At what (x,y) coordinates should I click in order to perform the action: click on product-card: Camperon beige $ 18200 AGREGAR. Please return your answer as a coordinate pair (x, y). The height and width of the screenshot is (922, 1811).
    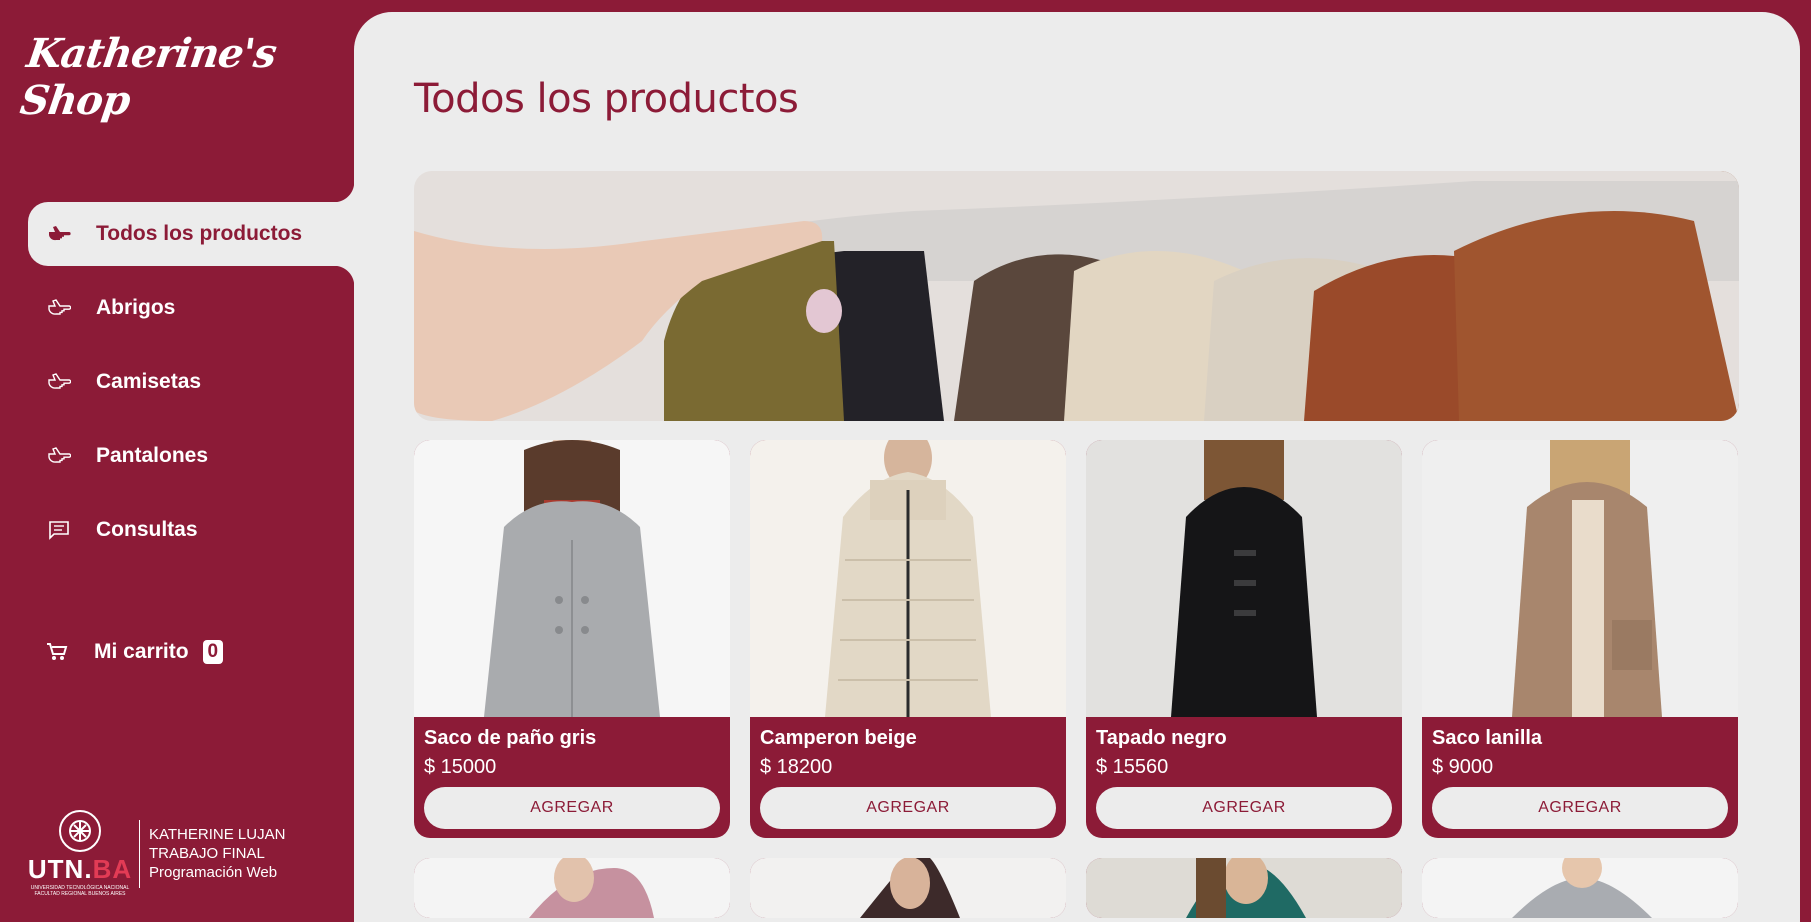
    Looking at the image, I should click on (908, 639).